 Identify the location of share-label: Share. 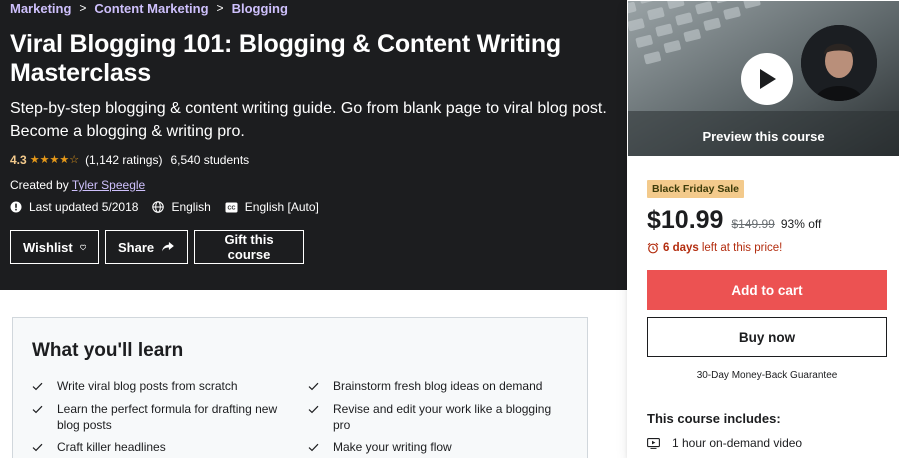
(136, 247).